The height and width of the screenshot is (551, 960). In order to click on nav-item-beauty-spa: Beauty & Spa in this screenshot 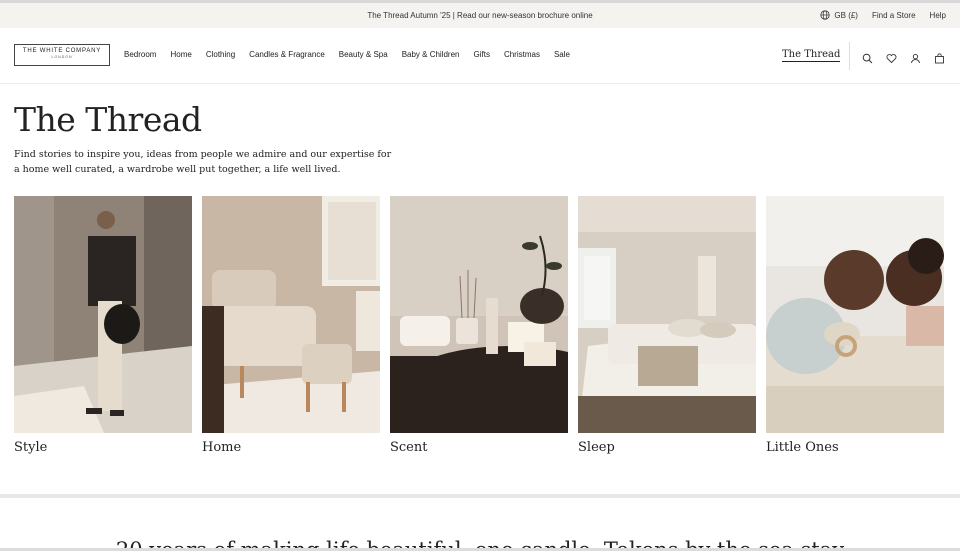, I will do `click(363, 54)`.